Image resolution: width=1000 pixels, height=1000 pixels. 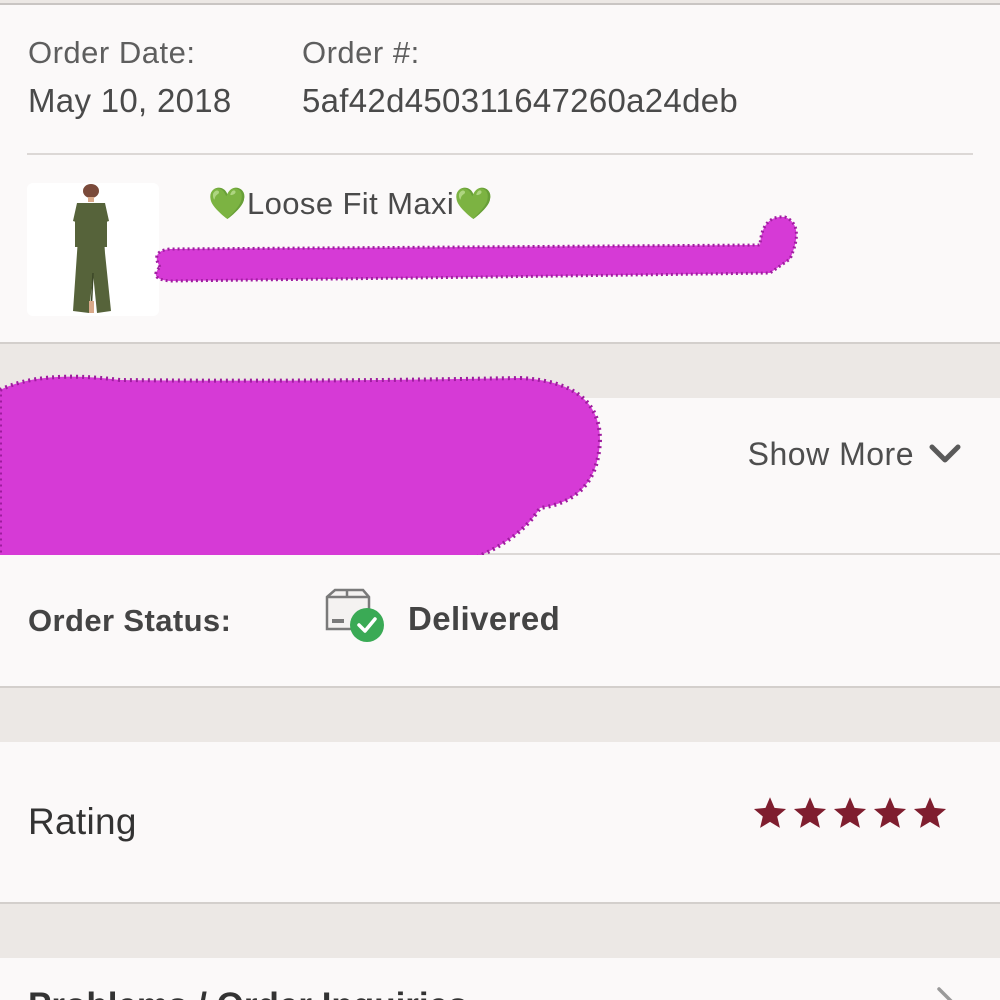 What do you see at coordinates (82, 821) in the screenshot?
I see `rating-label: Rating` at bounding box center [82, 821].